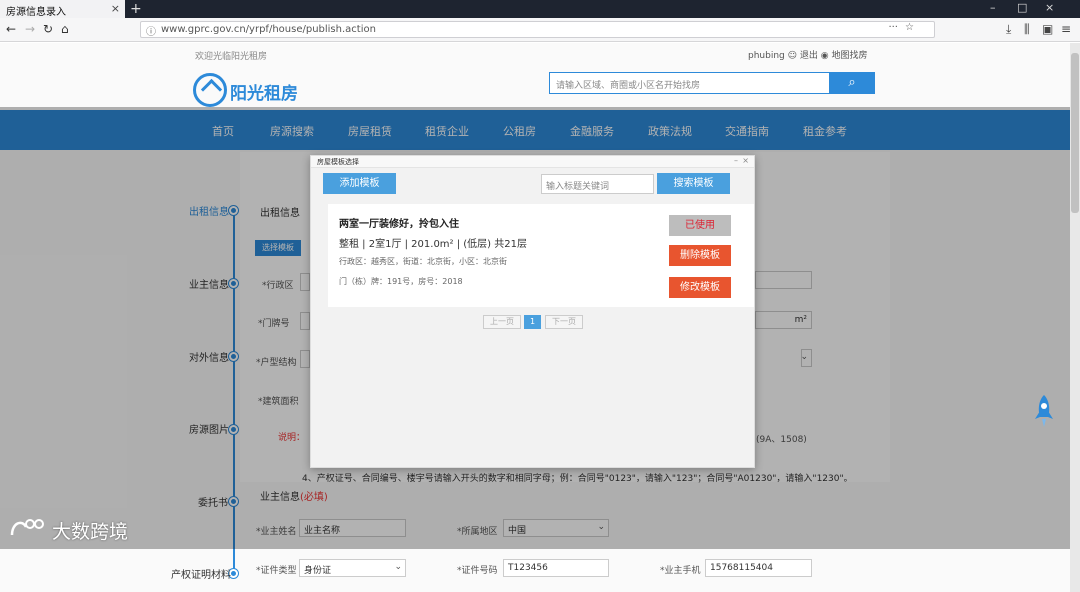  Describe the element at coordinates (628, 86) in the screenshot. I see `search-placeholder: 请输入区域、商圈或小区名开始找房` at that location.